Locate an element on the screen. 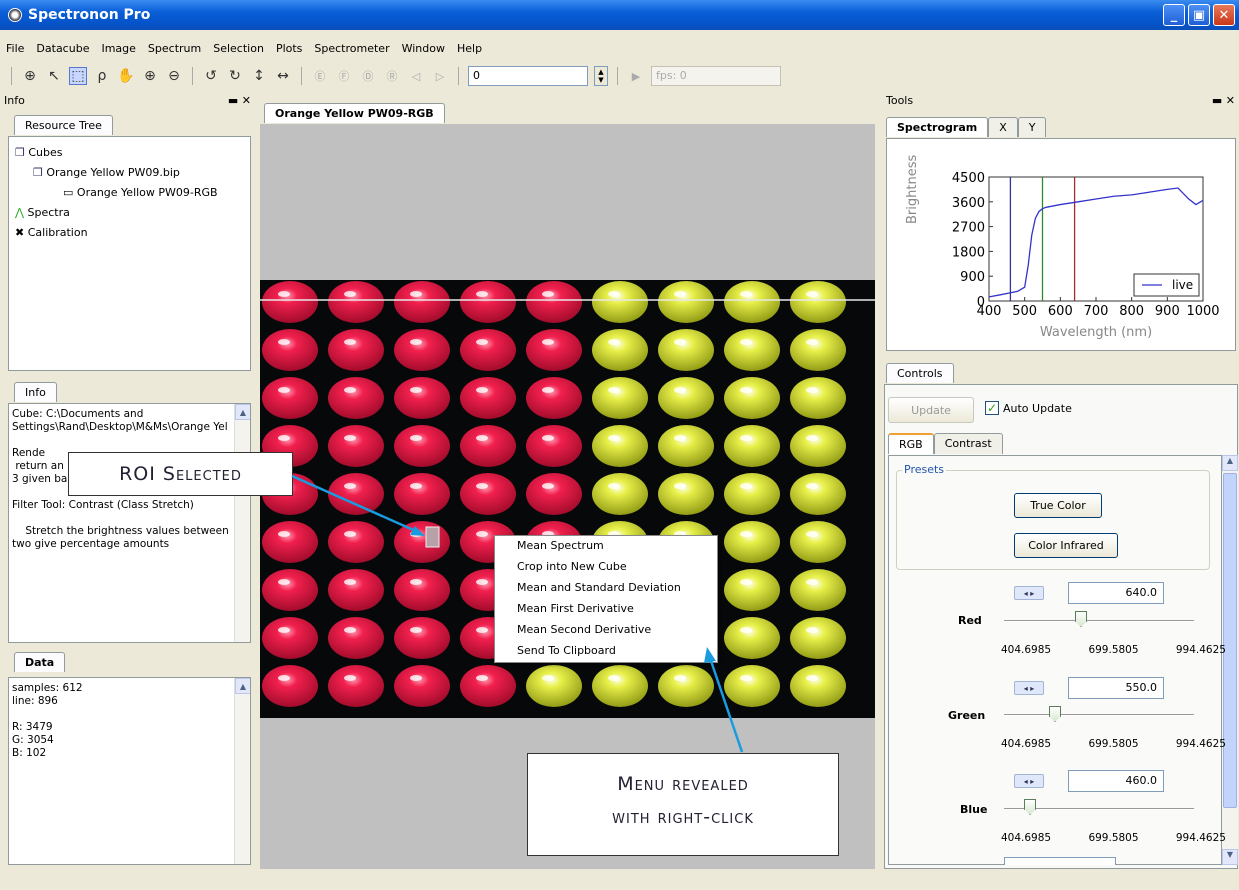  menu-item-mean-spectrum: Mean Spectrum is located at coordinates (606, 546).